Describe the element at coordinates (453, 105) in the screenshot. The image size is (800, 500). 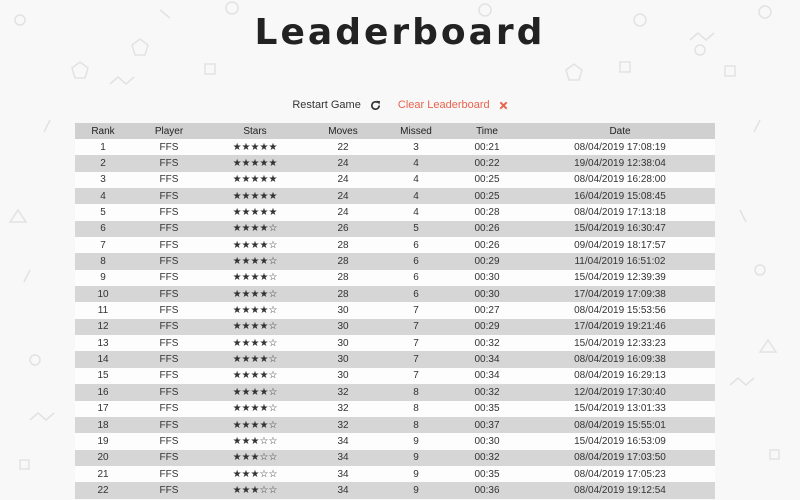
I see `clear-leaderboard-button: Clear Leaderboard` at that location.